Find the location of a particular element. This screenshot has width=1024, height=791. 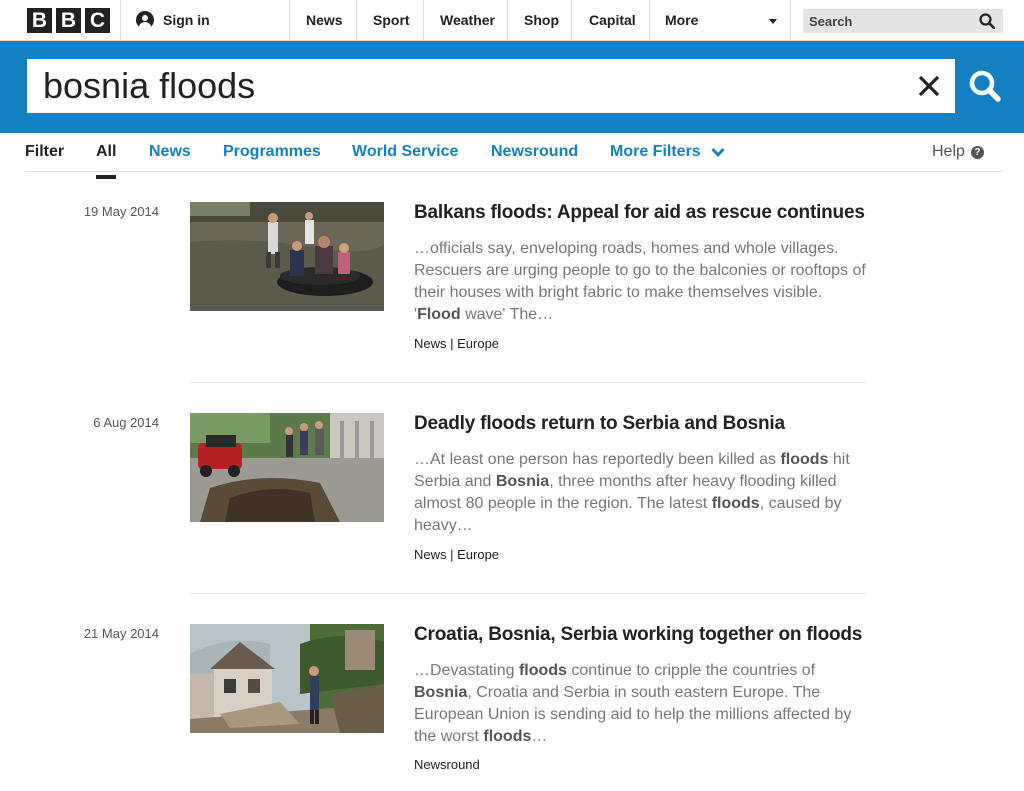

snippet-text: …Devastating is located at coordinates (464, 670).